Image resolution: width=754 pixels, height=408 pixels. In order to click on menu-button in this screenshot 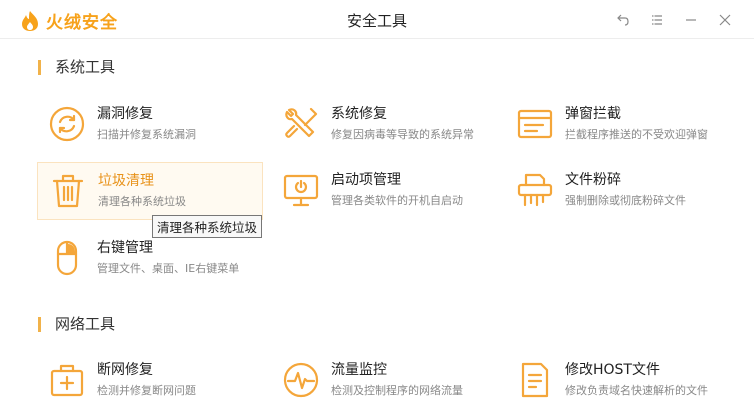, I will do `click(657, 20)`.